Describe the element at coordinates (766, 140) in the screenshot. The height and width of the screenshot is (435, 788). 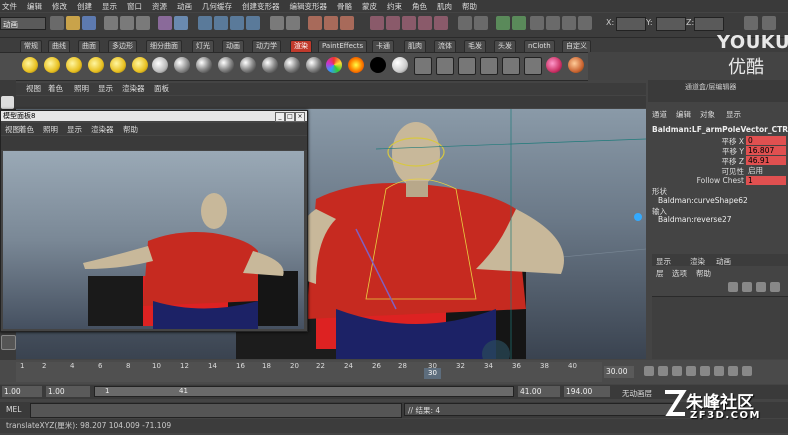
I see `attr-translate-x-value: 0` at that location.